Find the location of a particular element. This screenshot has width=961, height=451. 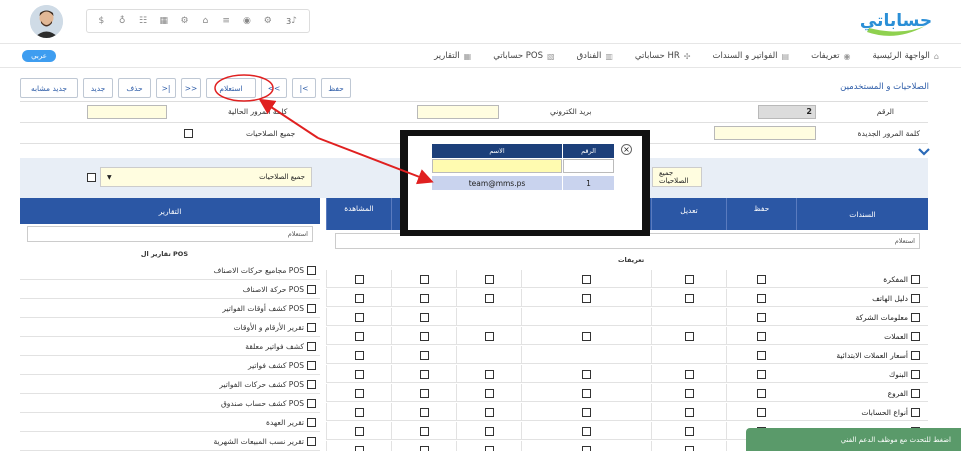

popup-result-number: 1 is located at coordinates (588, 183).